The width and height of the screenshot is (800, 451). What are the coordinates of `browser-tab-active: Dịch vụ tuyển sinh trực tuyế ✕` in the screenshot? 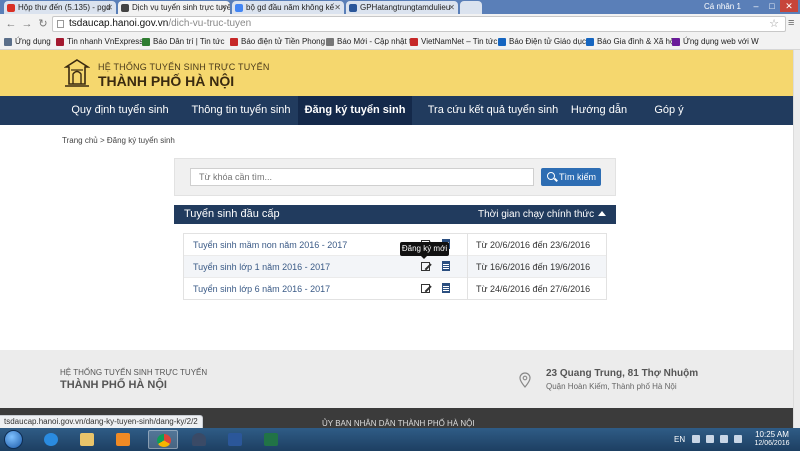 It's located at (174, 7).